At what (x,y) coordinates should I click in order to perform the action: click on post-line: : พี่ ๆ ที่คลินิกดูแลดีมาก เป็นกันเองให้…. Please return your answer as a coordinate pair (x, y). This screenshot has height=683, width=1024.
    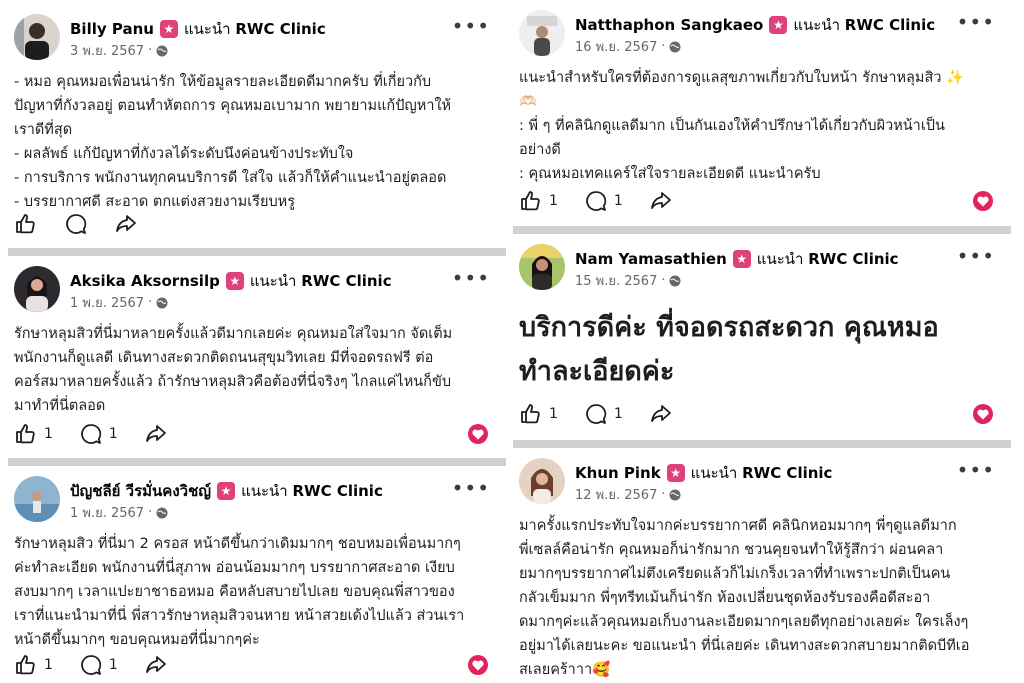
    Looking at the image, I should click on (732, 126).